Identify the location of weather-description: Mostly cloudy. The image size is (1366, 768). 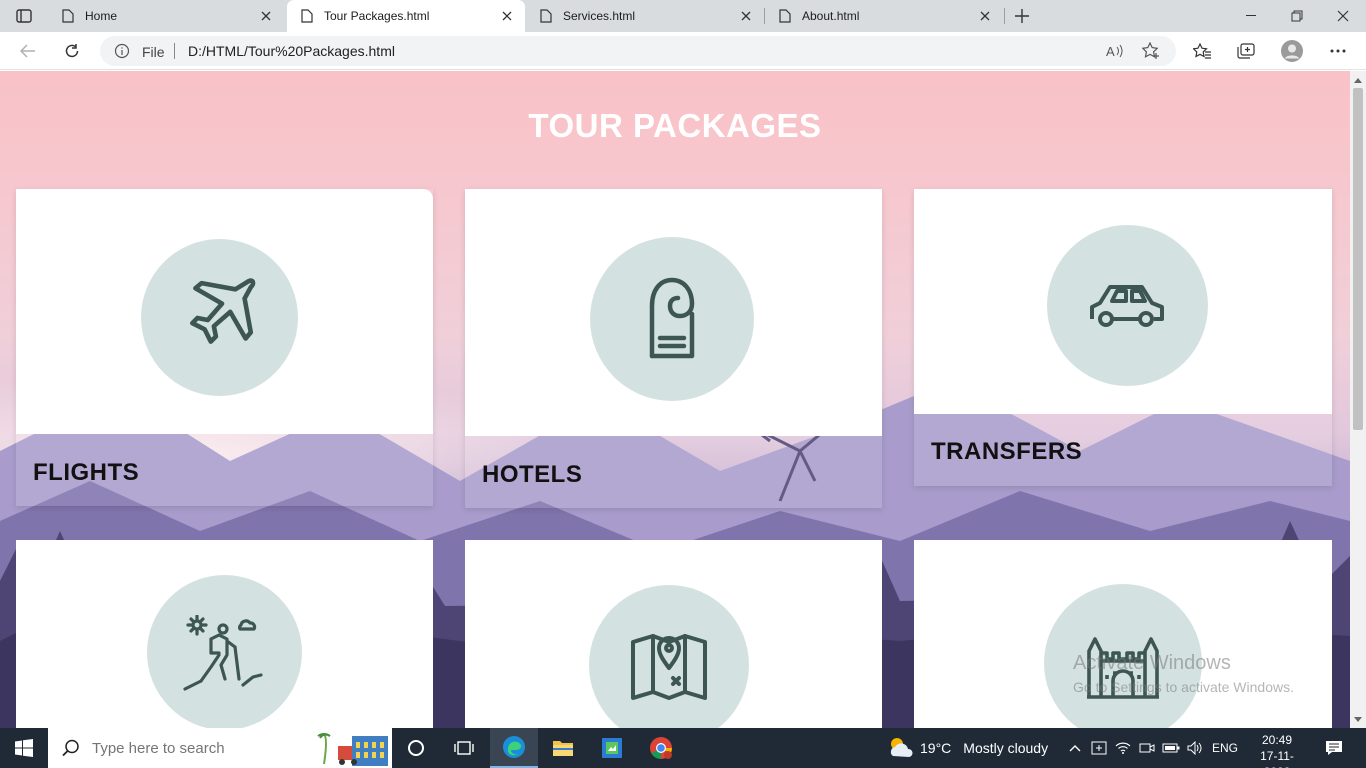
(1006, 748).